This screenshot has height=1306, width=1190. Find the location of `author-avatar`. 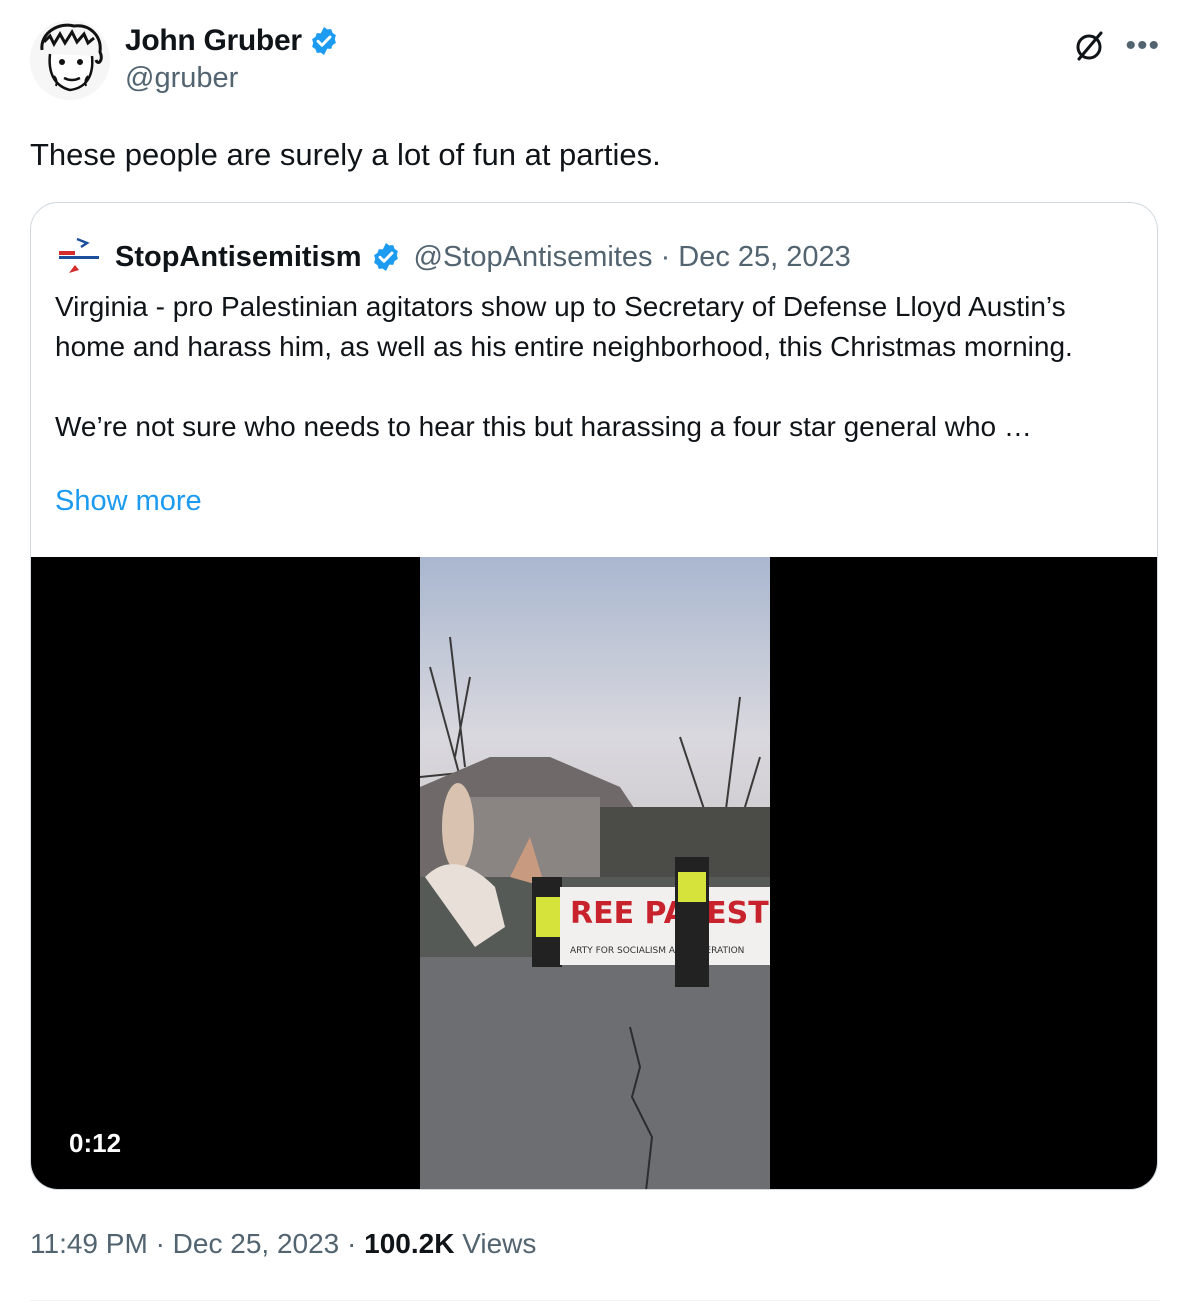

author-avatar is located at coordinates (70, 60).